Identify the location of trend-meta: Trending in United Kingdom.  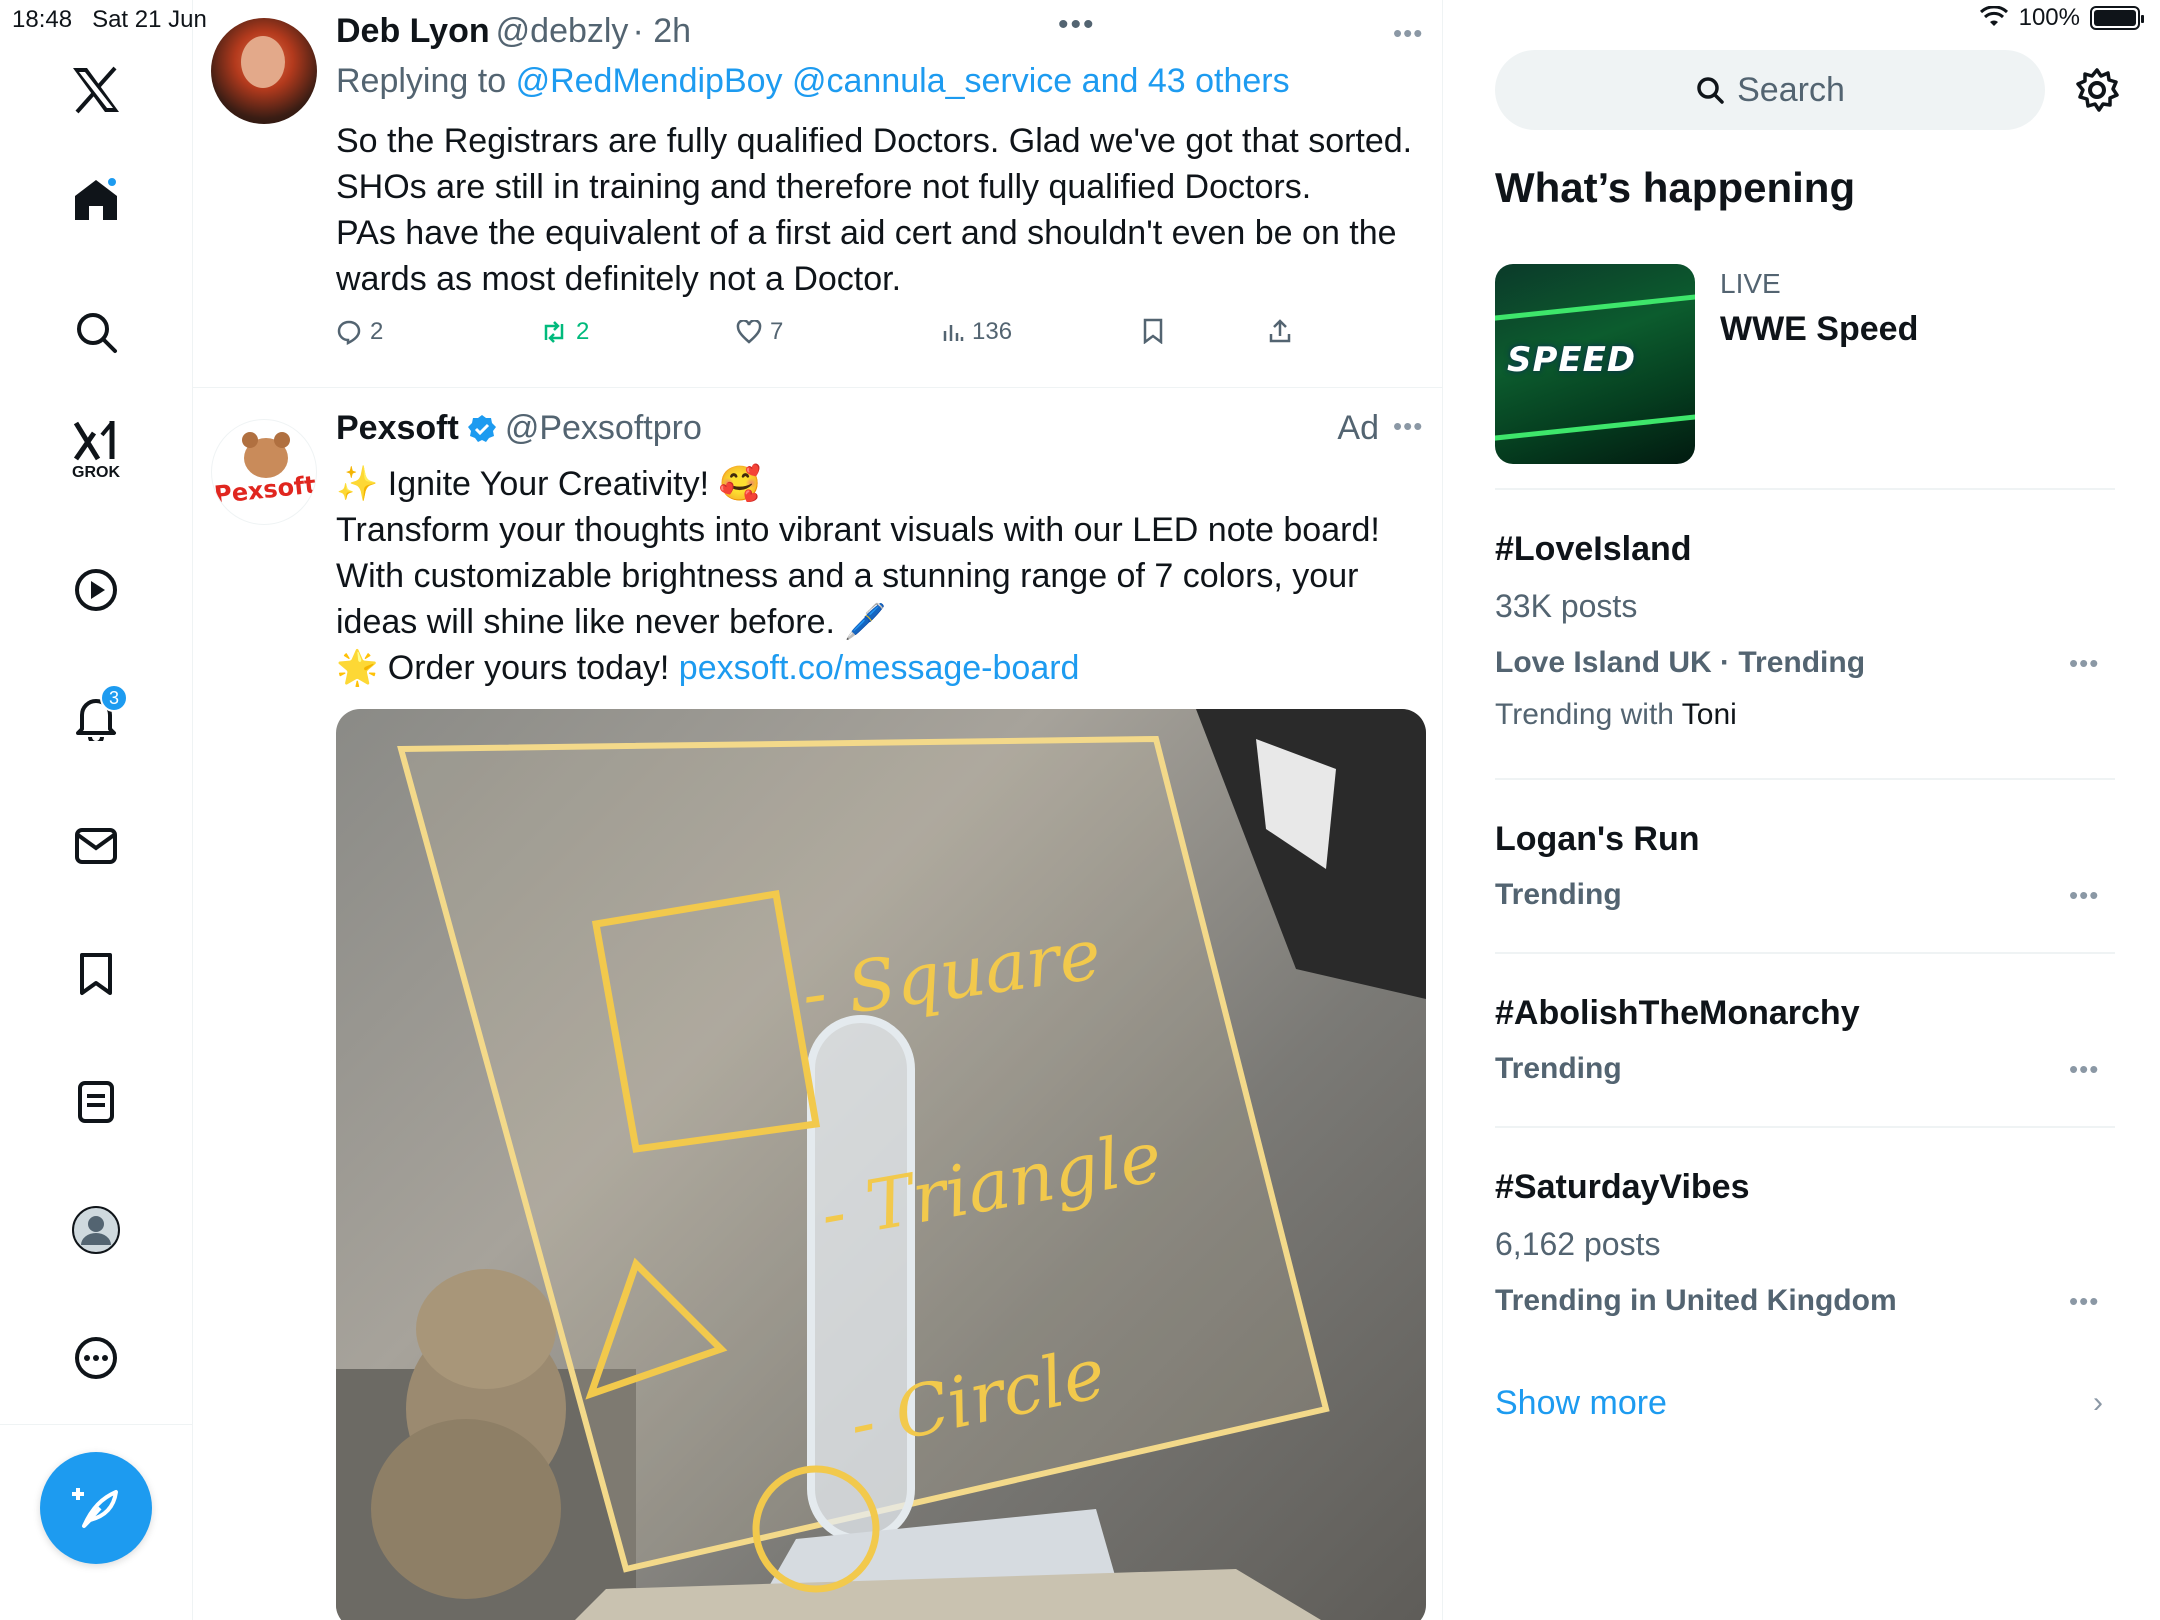
(1696, 1300).